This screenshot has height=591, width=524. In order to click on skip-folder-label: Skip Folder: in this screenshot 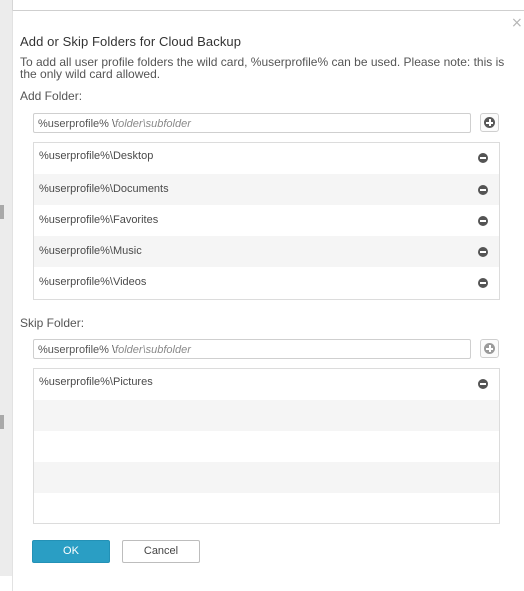, I will do `click(52, 323)`.